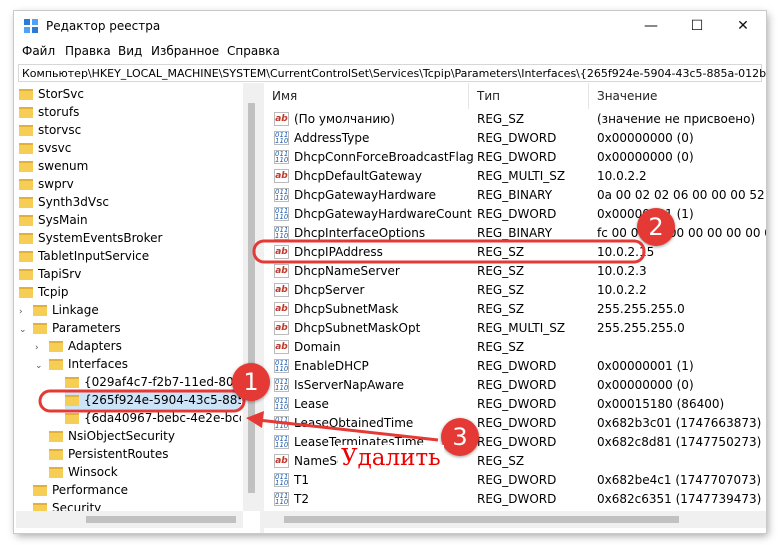 The width and height of the screenshot is (781, 545). What do you see at coordinates (43, 292) in the screenshot?
I see `tree-item: Tcpip` at bounding box center [43, 292].